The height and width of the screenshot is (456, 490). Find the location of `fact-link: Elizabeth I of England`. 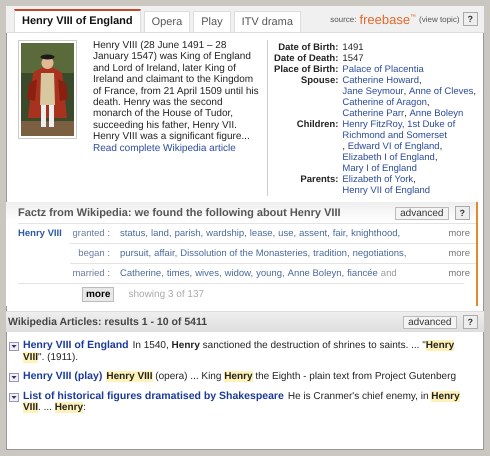

fact-link: Elizabeth I of England is located at coordinates (388, 157).